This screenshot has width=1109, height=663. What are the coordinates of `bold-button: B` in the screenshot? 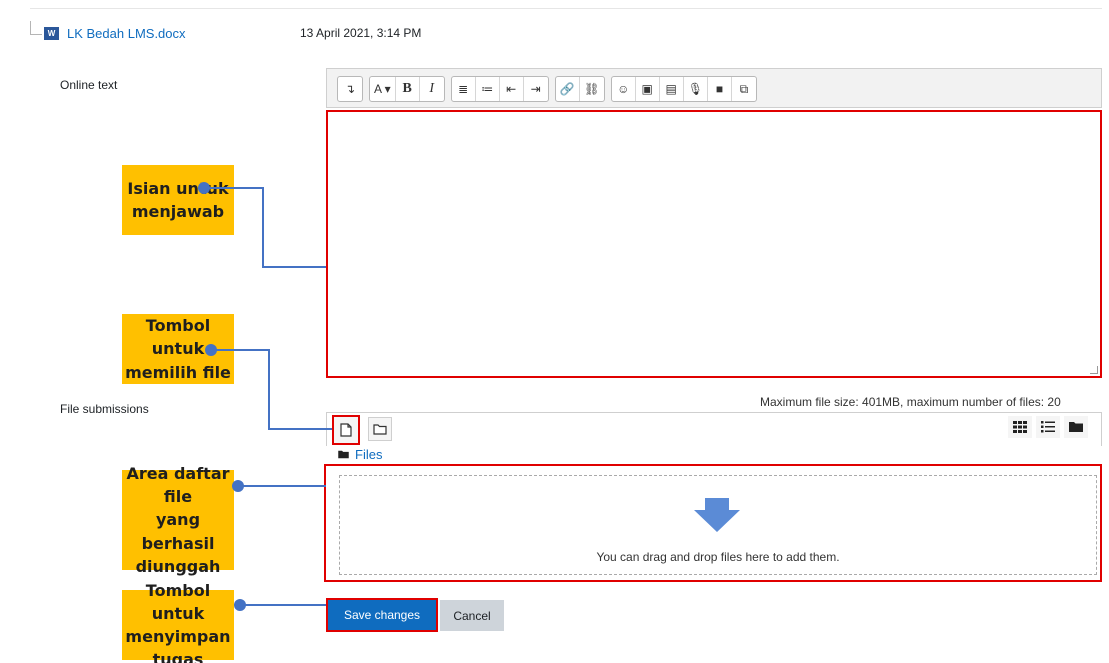 It's located at (408, 89).